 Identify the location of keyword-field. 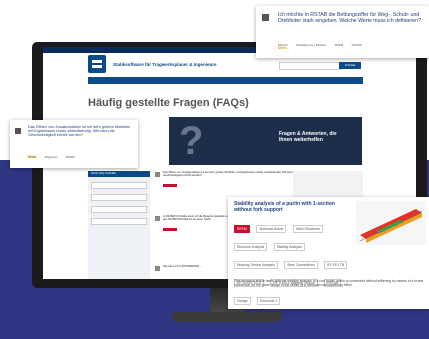
(119, 185).